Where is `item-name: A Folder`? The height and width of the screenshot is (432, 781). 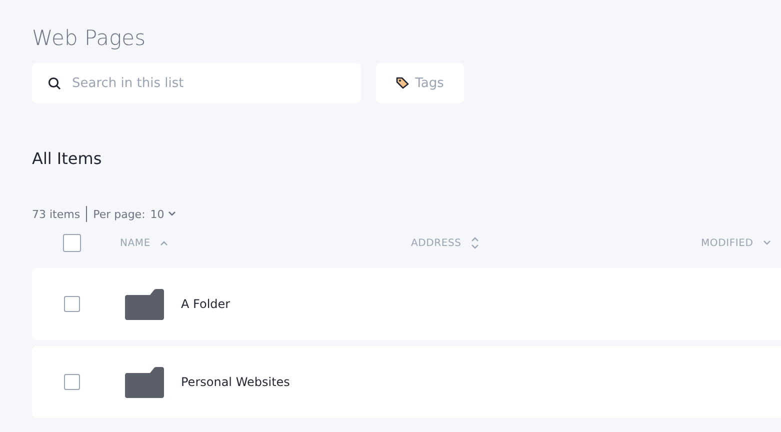
item-name: A Folder is located at coordinates (205, 304).